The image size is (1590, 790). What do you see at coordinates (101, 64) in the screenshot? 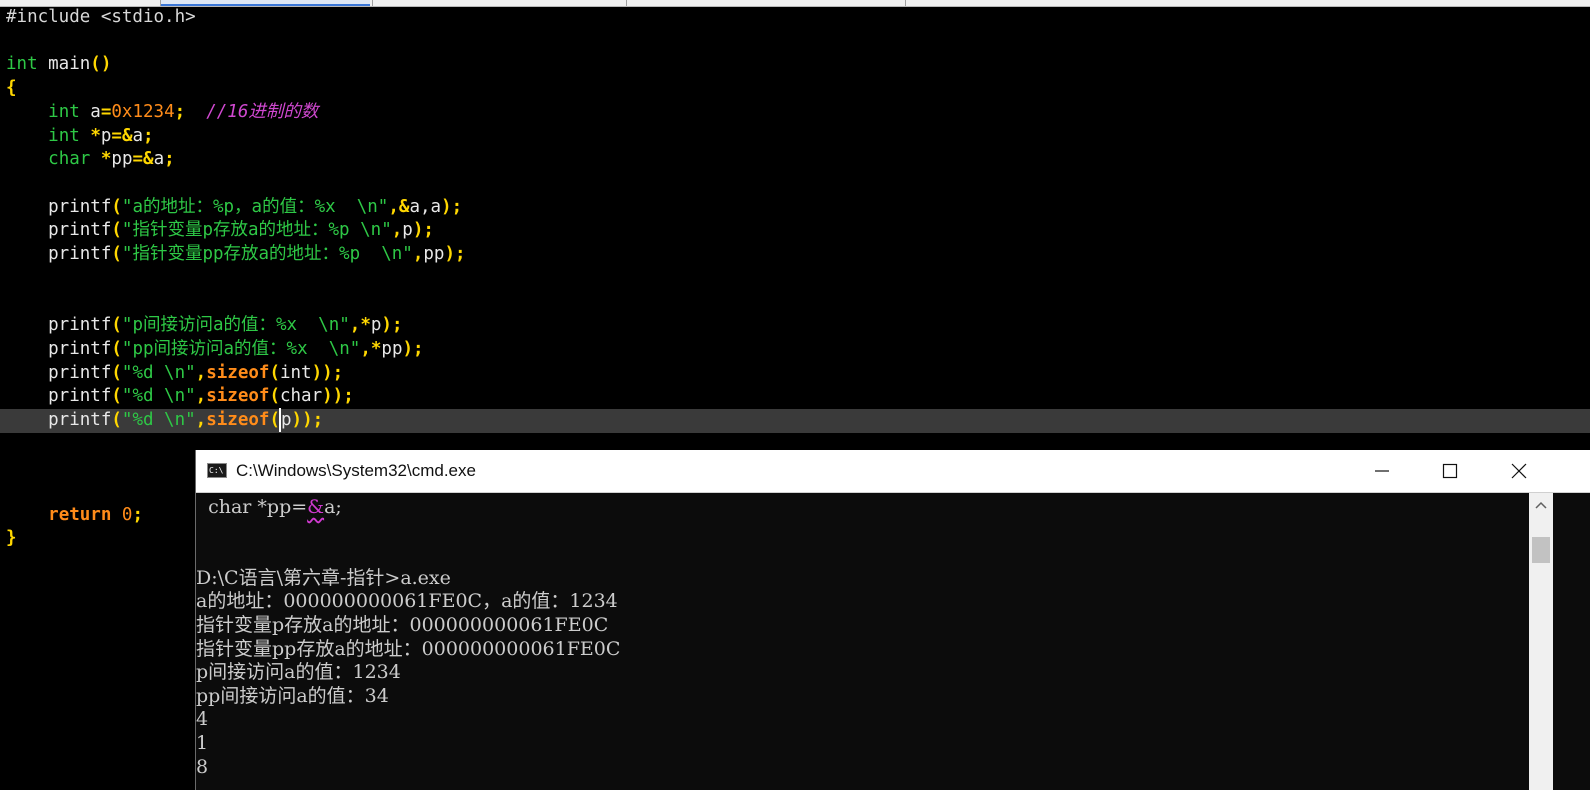
I see `code-token: ()` at bounding box center [101, 64].